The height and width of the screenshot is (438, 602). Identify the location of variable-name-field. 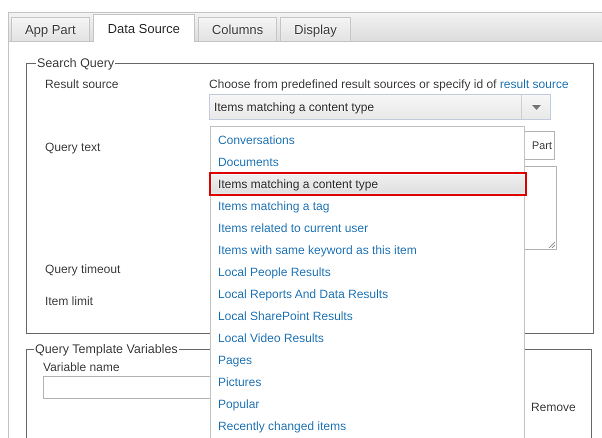
(127, 387).